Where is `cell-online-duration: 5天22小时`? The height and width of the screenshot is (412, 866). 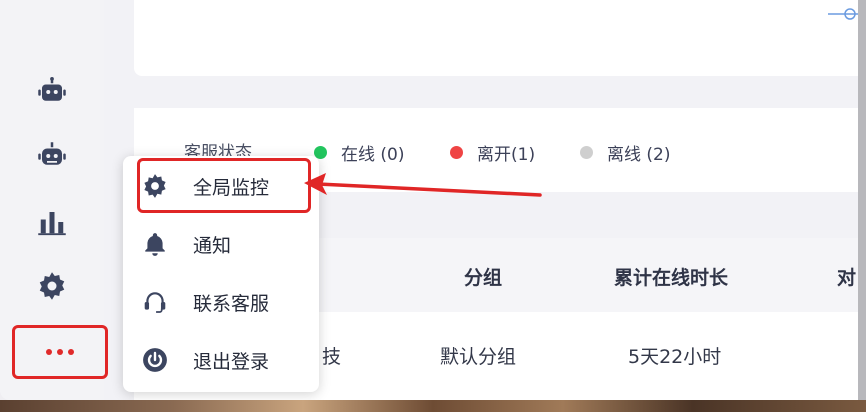
cell-online-duration: 5天22小时 is located at coordinates (675, 357).